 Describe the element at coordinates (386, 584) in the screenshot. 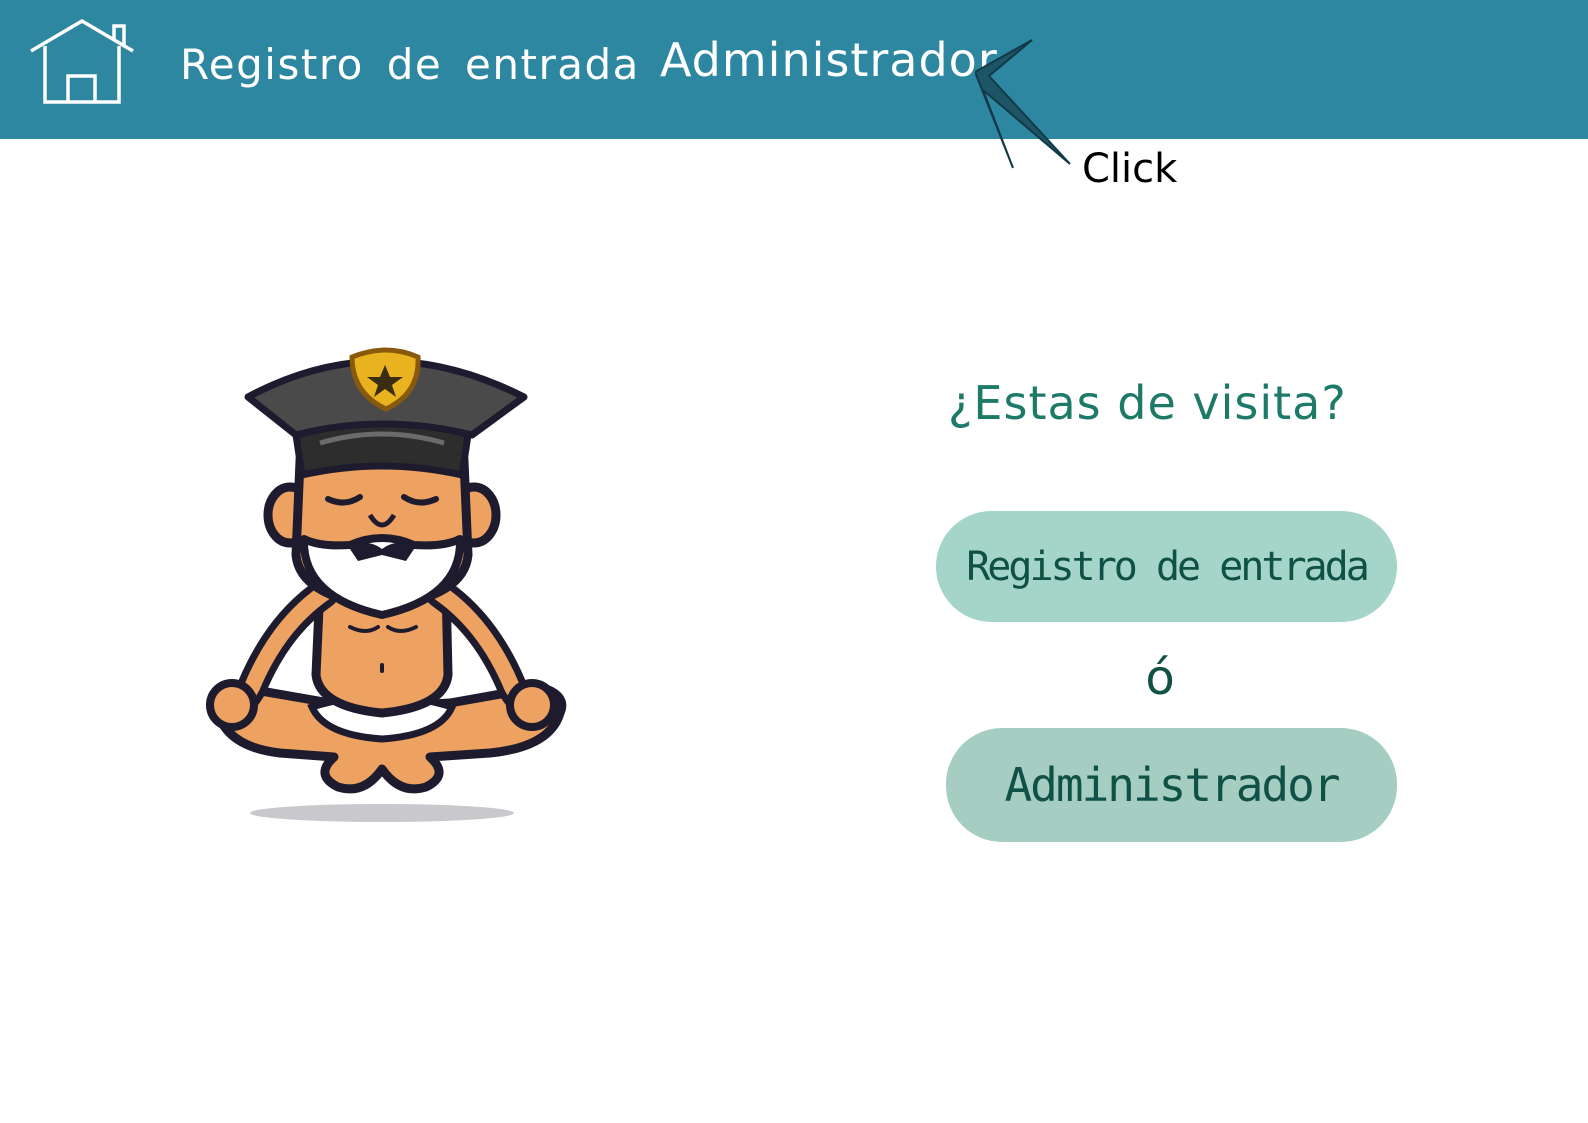

I see `meditating-police-officer-illustration` at that location.